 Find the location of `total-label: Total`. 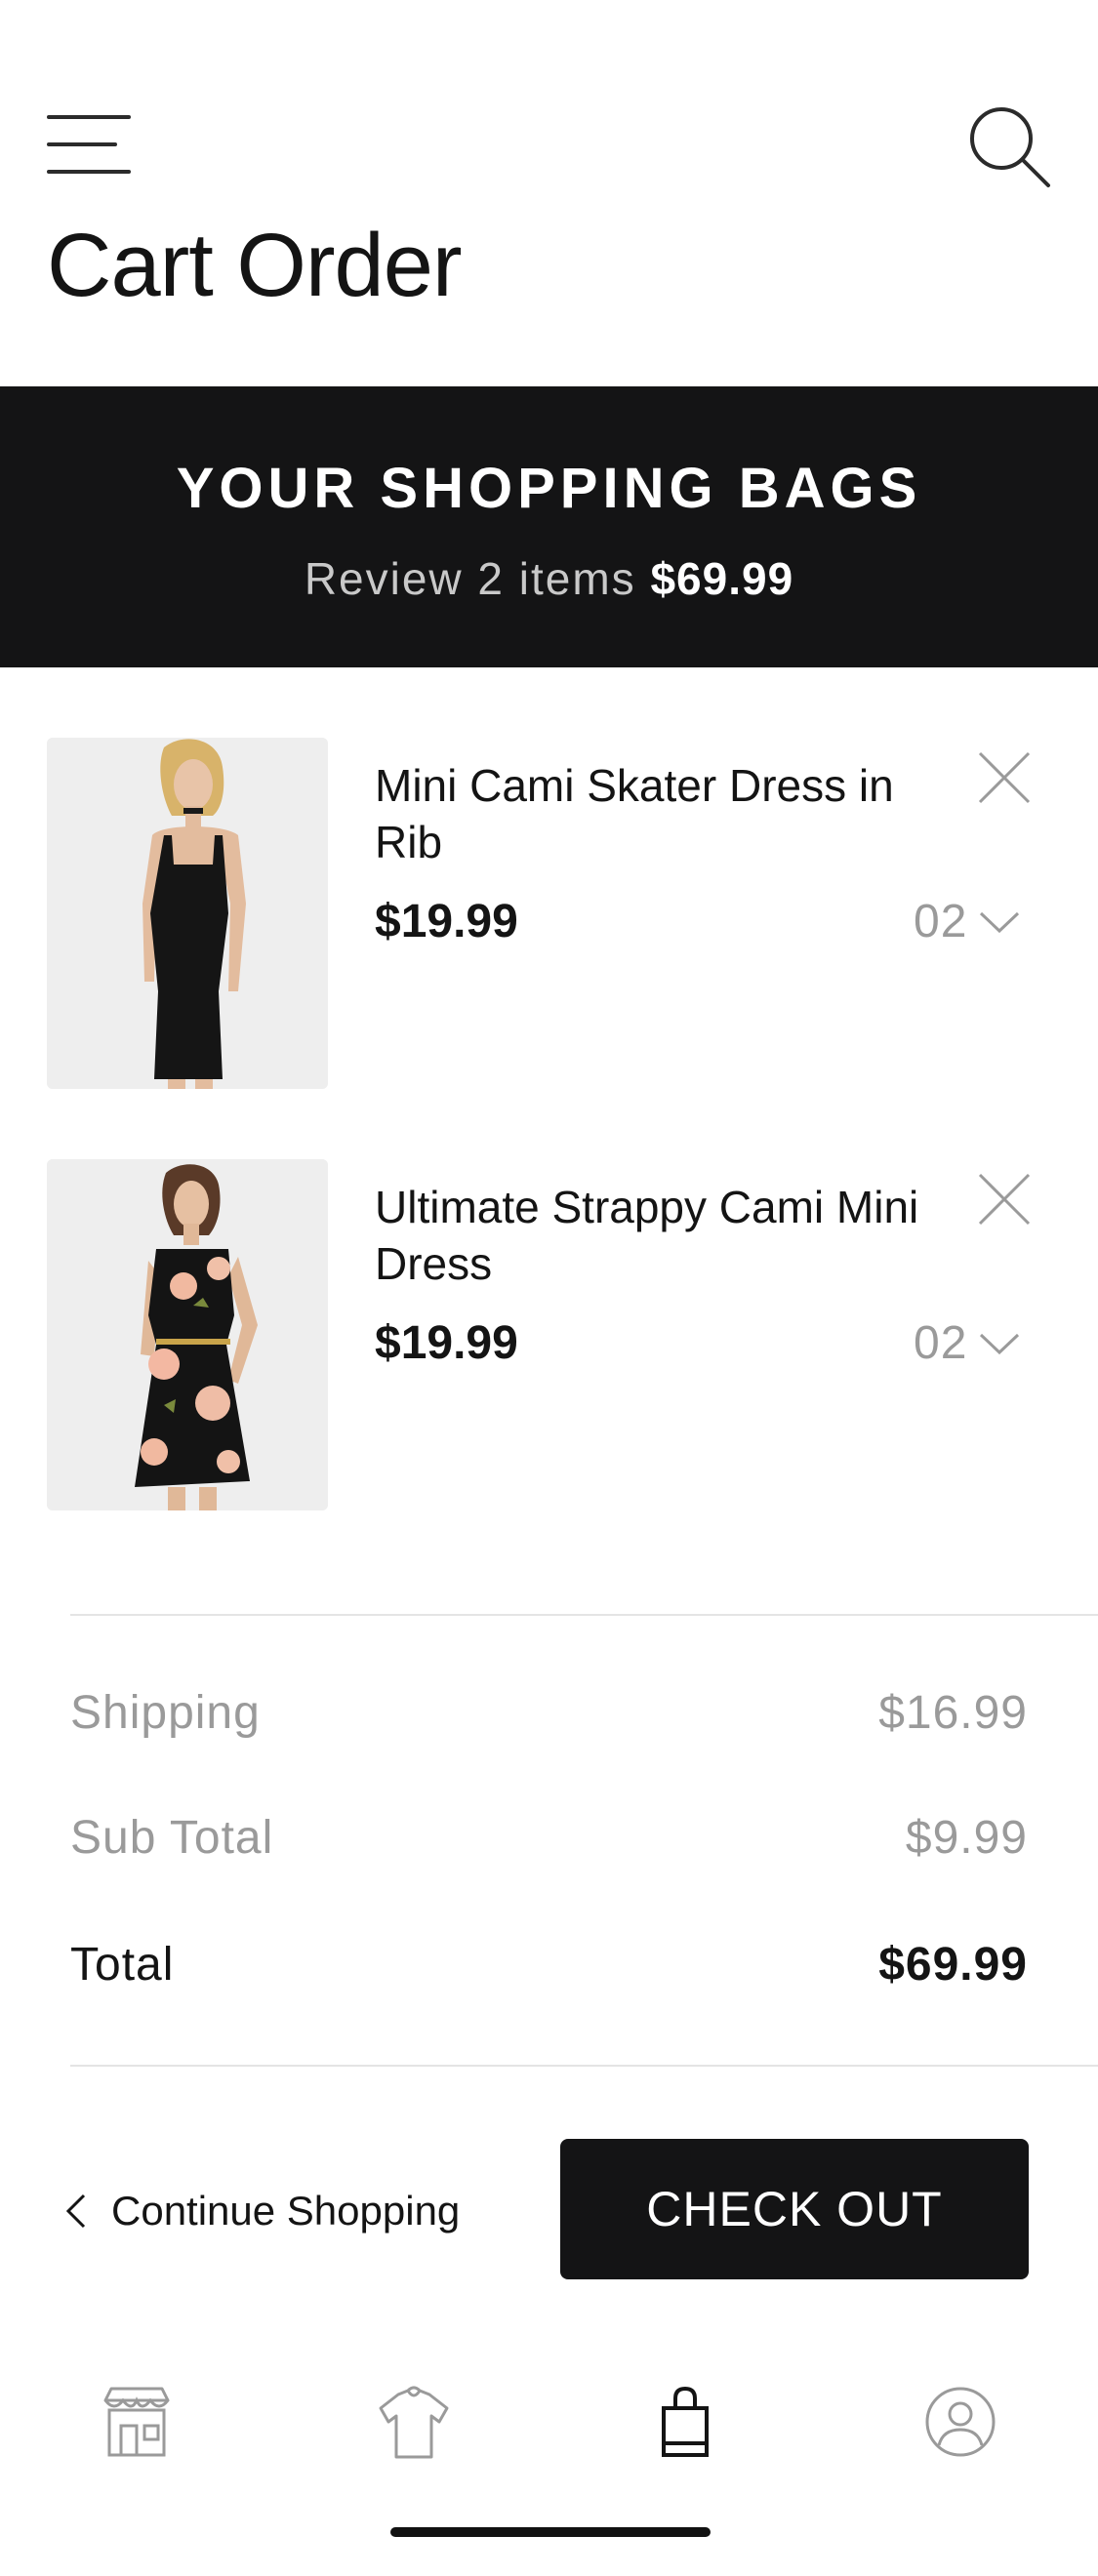

total-label: Total is located at coordinates (122, 1965).